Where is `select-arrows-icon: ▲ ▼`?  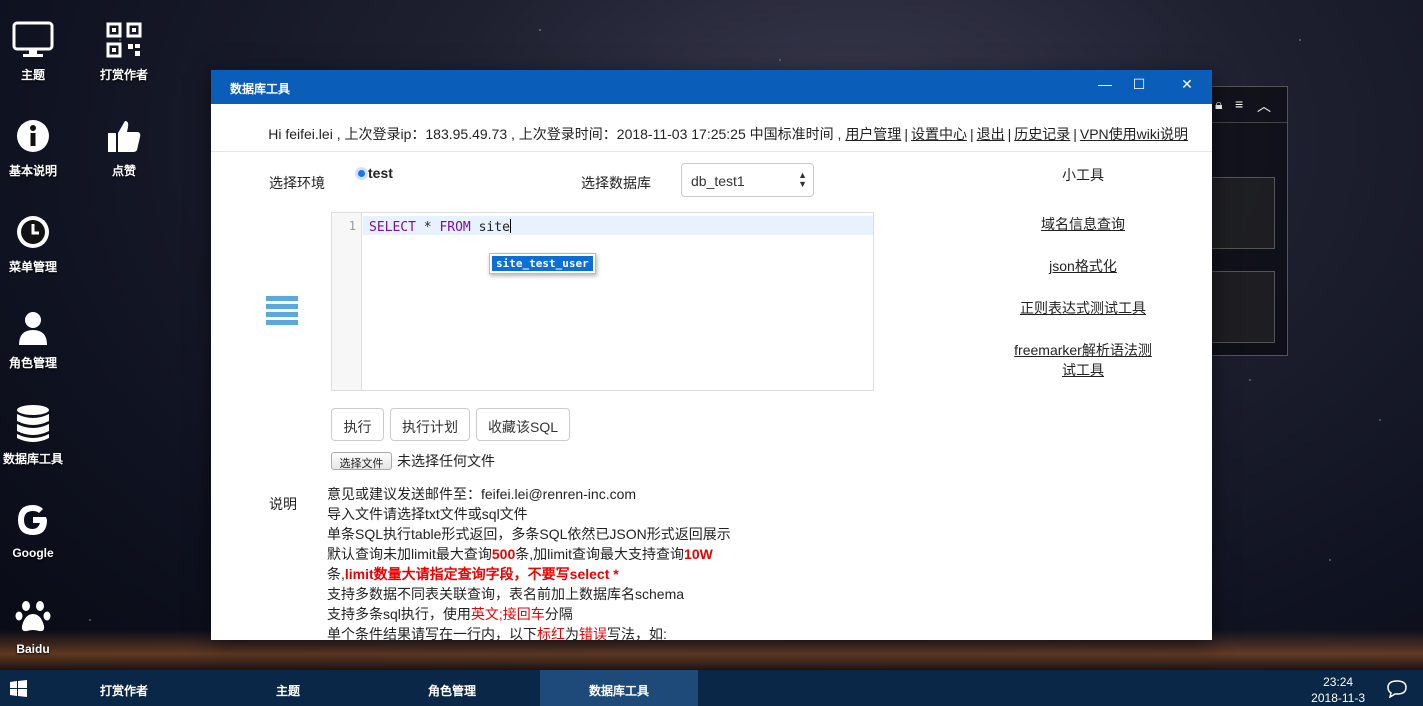 select-arrows-icon: ▲ ▼ is located at coordinates (802, 179).